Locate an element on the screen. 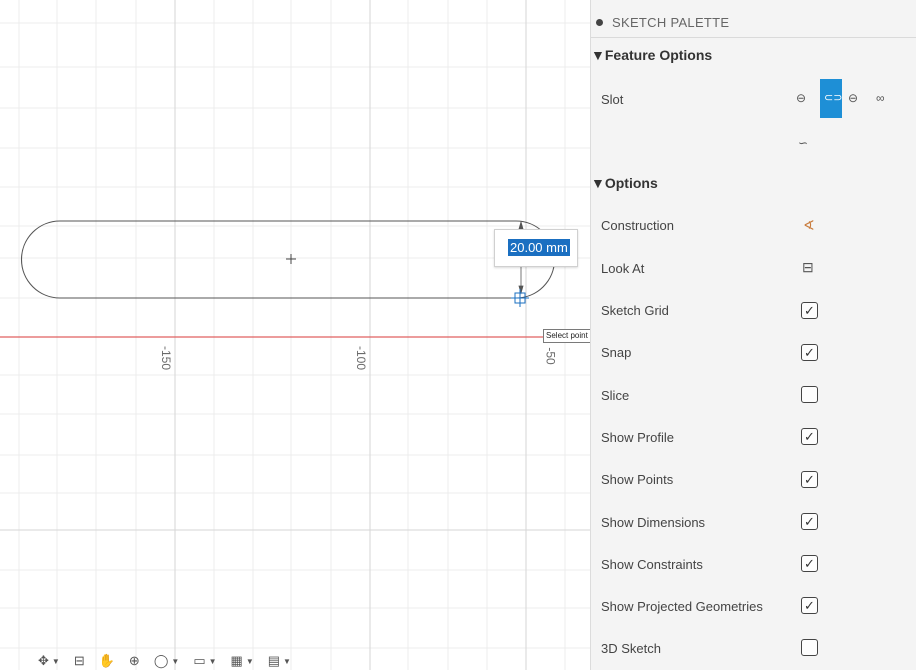 This screenshot has width=916, height=670. 3d-sketch-checkbox is located at coordinates (809, 647).